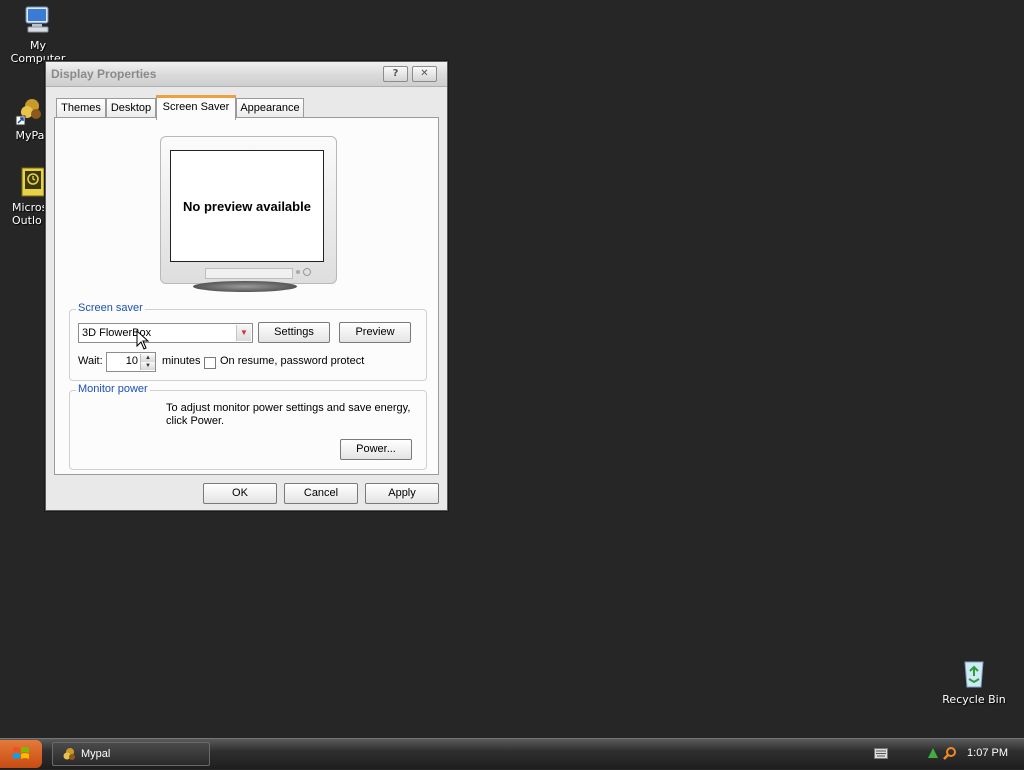  I want to click on settings-button: Settings, so click(294, 332).